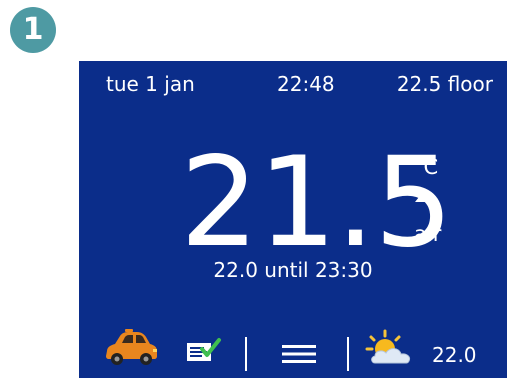 The width and height of the screenshot is (507, 378). Describe the element at coordinates (444, 84) in the screenshot. I see `floor-temperature-label: 22.5 floor` at that location.